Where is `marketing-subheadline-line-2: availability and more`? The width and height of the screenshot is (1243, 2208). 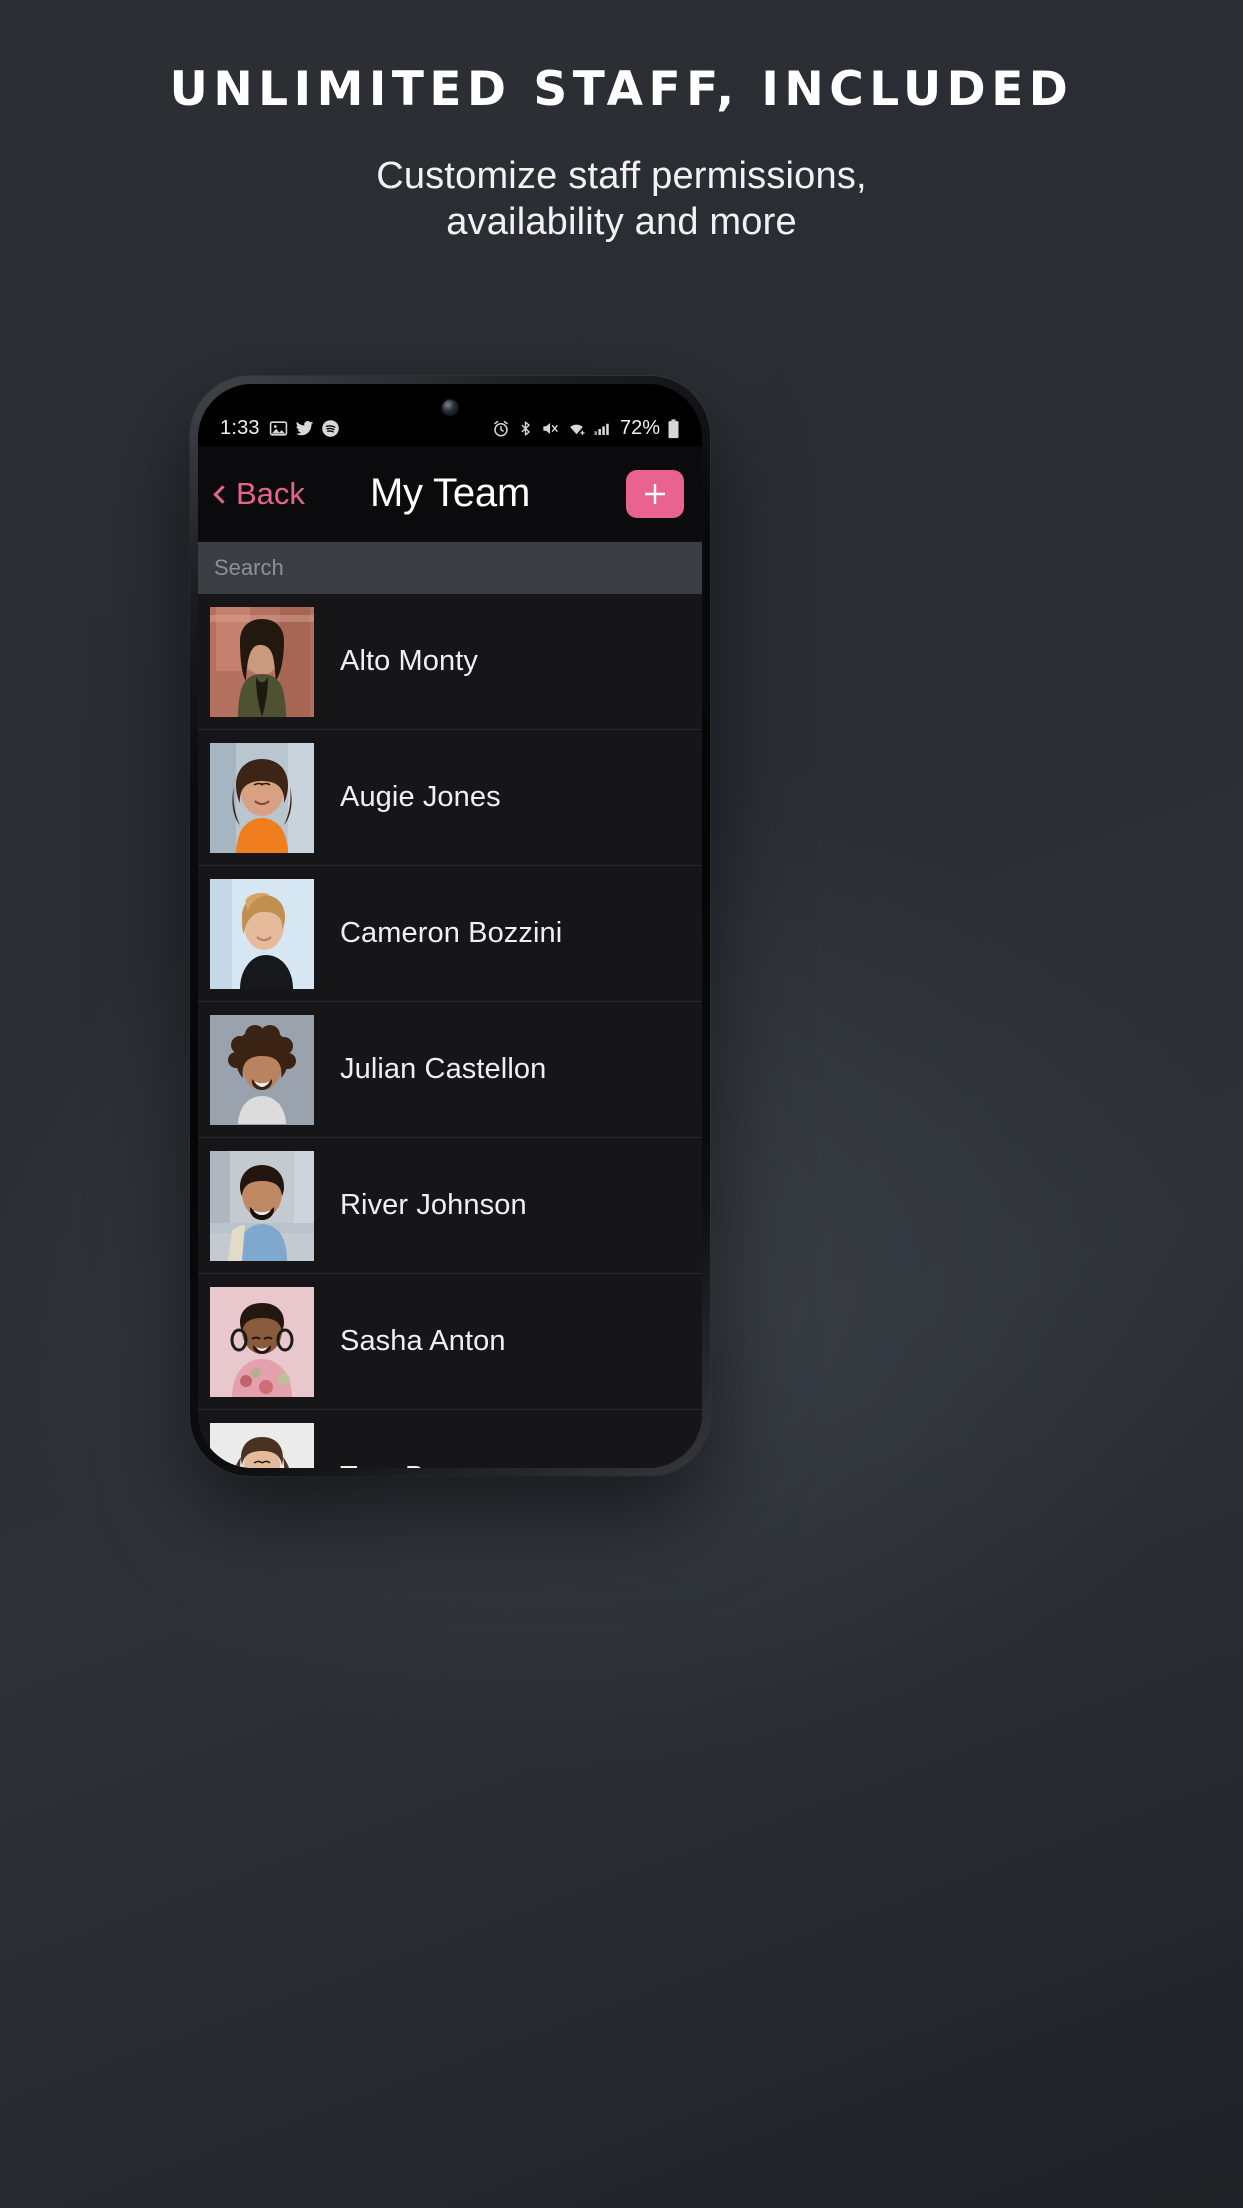
marketing-subheadline-line-2: availability and more is located at coordinates (621, 222).